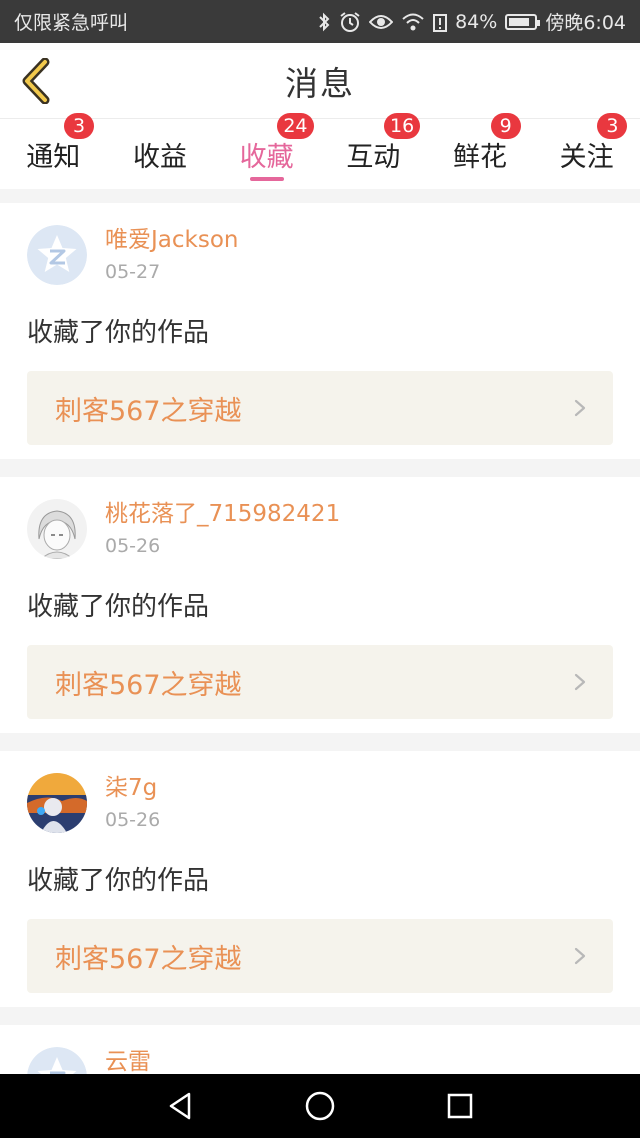 The height and width of the screenshot is (1138, 640). Describe the element at coordinates (171, 241) in the screenshot. I see `username-link: 唯爱Jackson` at that location.